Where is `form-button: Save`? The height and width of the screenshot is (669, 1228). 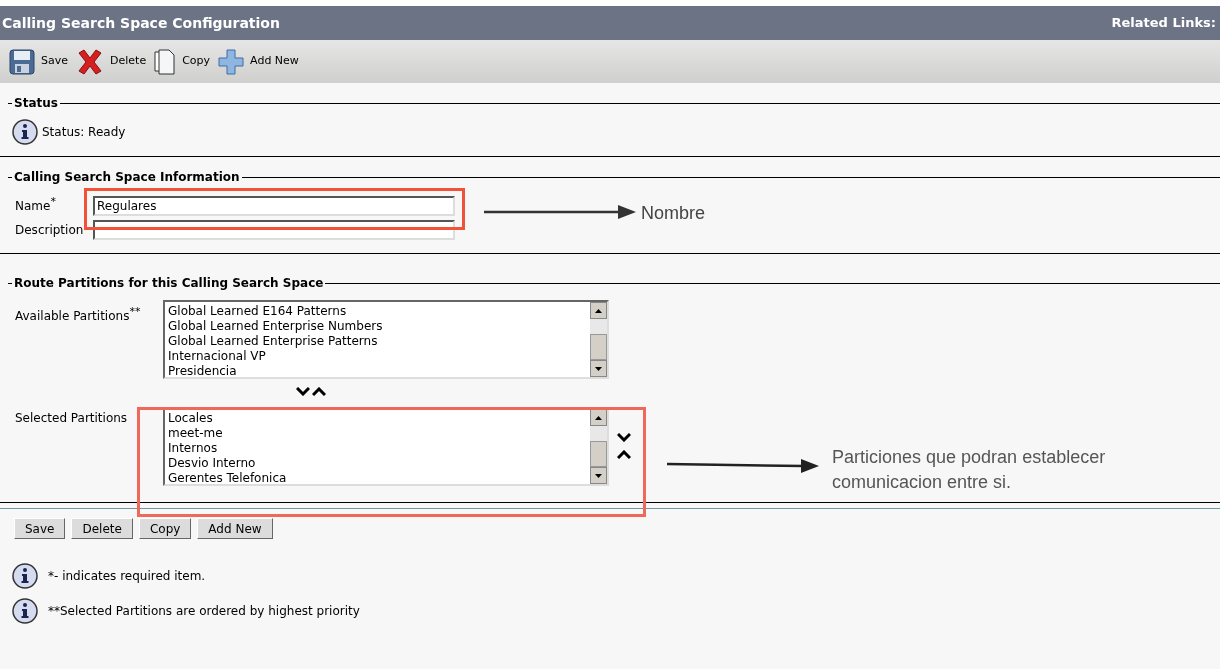
form-button: Save is located at coordinates (40, 528).